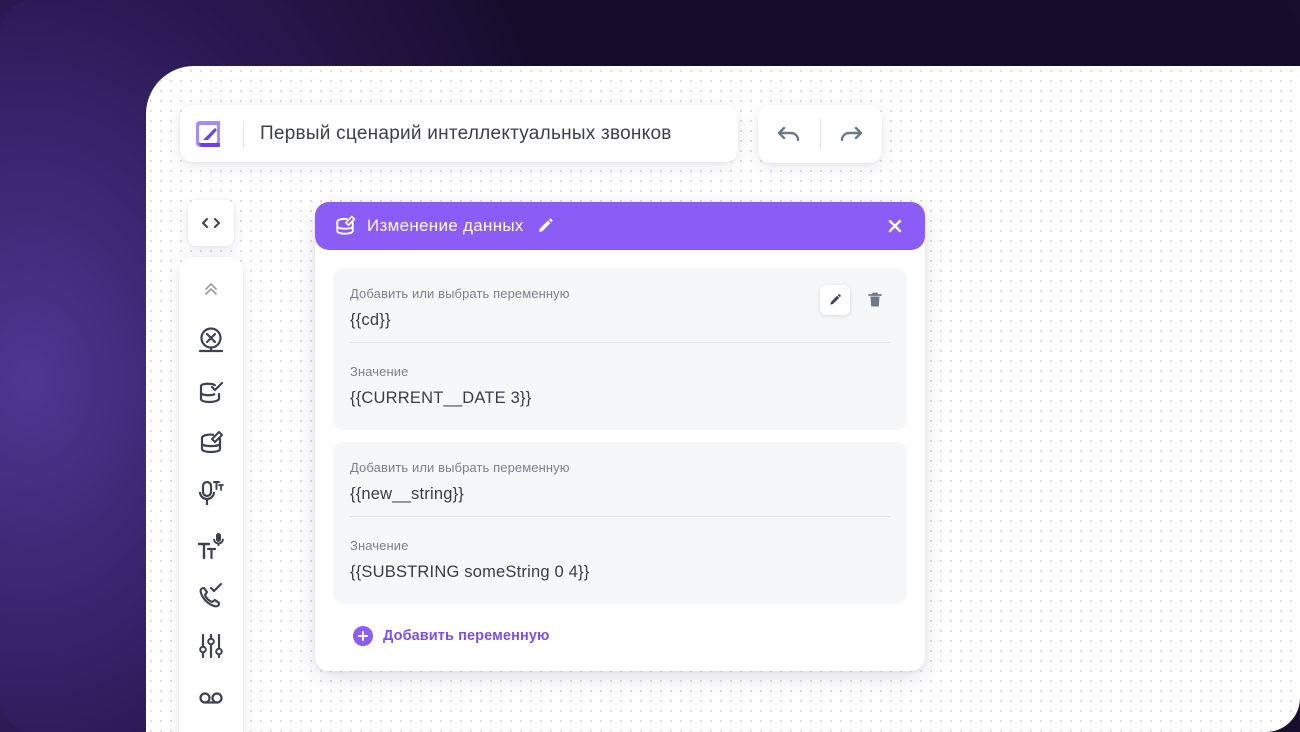 This screenshot has width=1300, height=732. Describe the element at coordinates (363, 636) in the screenshot. I see `plus-icon` at that location.